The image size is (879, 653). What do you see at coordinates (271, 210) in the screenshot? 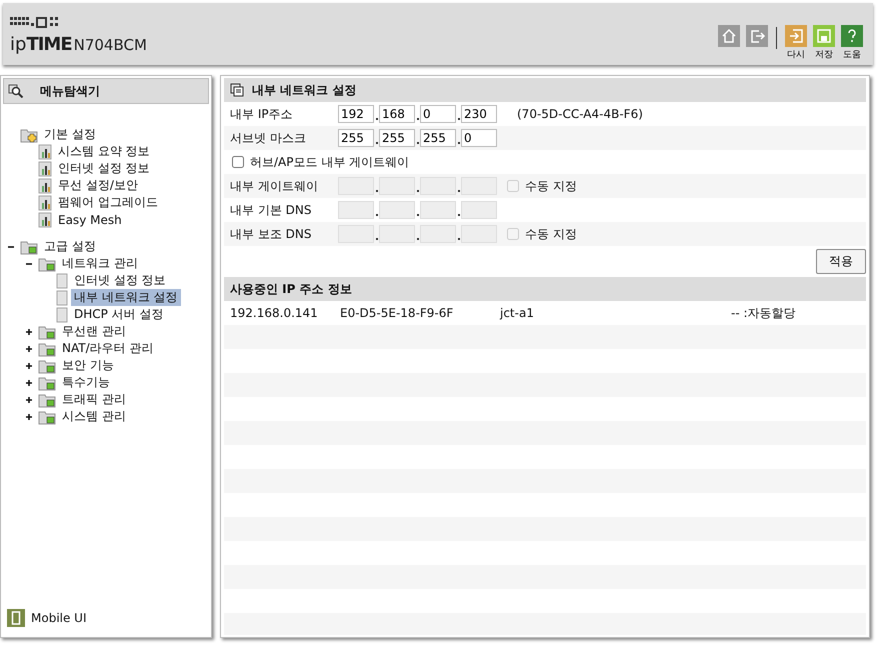
I see `field-label: 내부 기본 DNS` at bounding box center [271, 210].